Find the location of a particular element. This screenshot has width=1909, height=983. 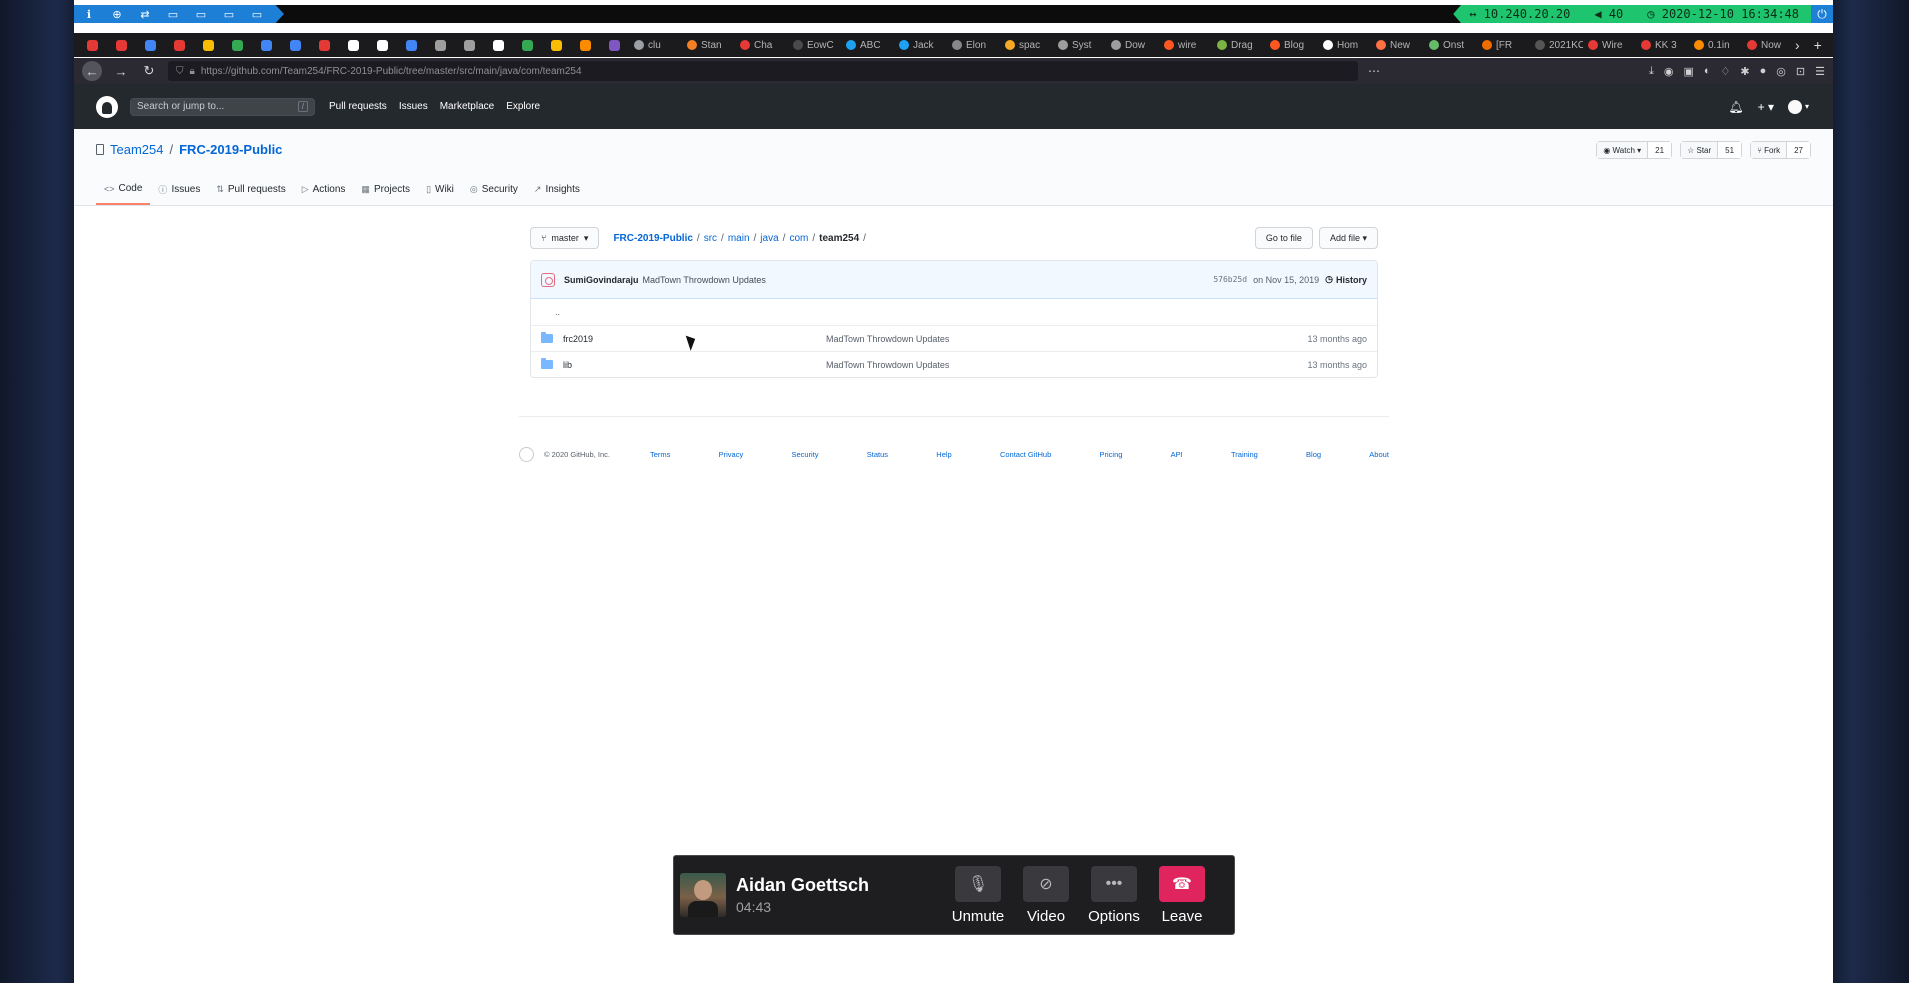

go-to-file-button: Go to file is located at coordinates (1283, 238).